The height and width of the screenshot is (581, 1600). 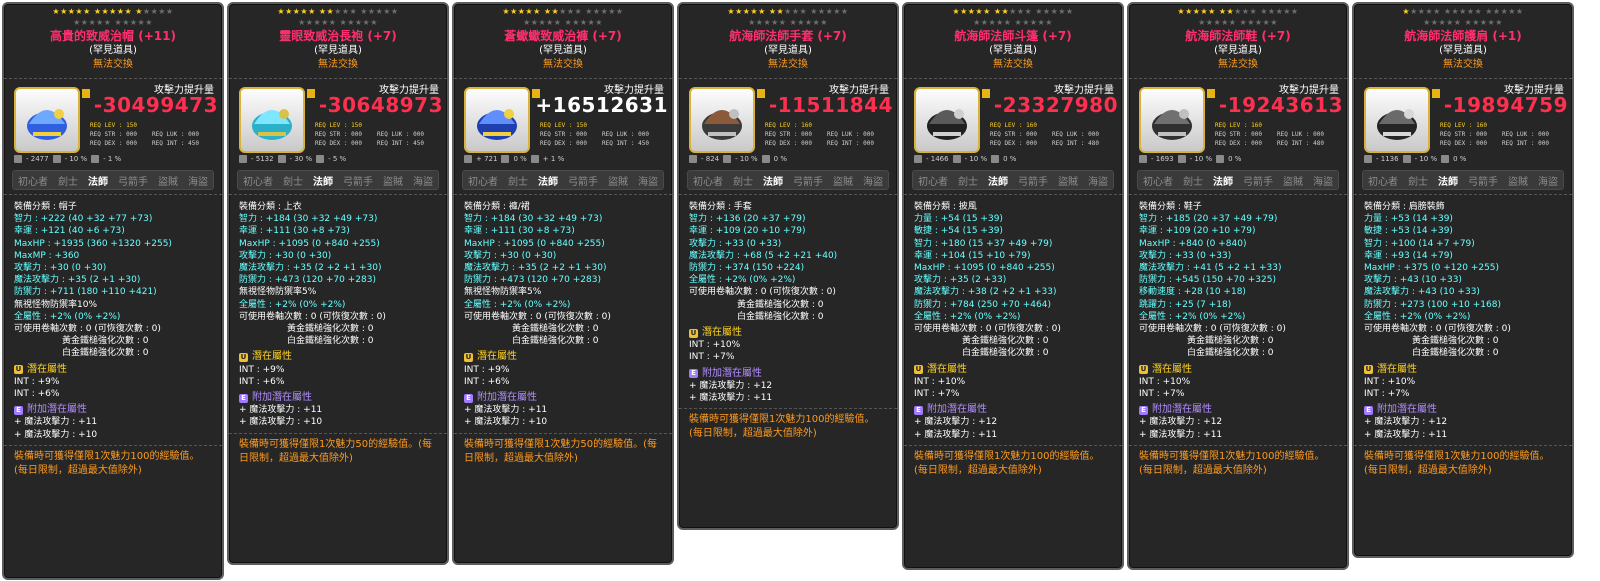 What do you see at coordinates (808, 182) in the screenshot?
I see `job-3: 弓箭手` at bounding box center [808, 182].